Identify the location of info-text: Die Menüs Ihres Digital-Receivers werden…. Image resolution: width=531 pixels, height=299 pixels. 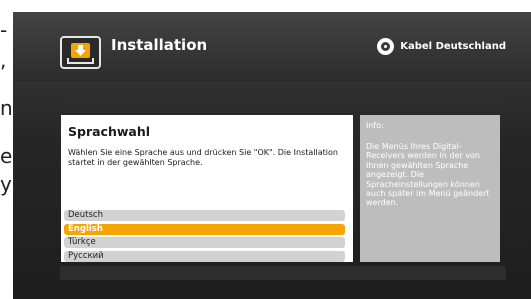
(428, 175).